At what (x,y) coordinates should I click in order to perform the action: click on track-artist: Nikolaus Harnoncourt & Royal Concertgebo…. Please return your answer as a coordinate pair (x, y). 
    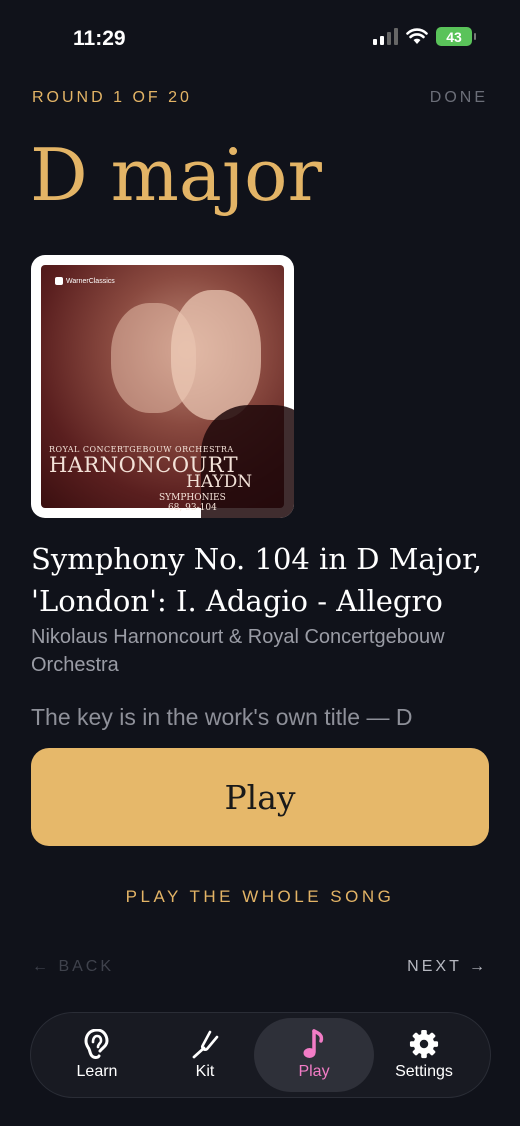
    Looking at the image, I should click on (238, 651).